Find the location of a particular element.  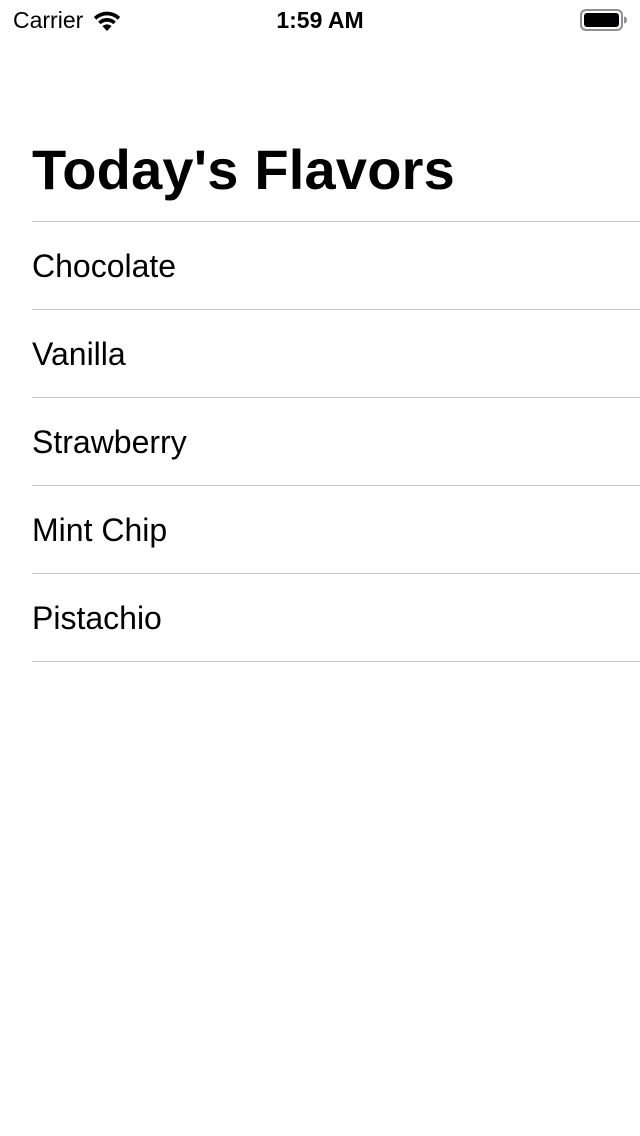

status-bar: Carrier 1:59 AM is located at coordinates (320, 20).